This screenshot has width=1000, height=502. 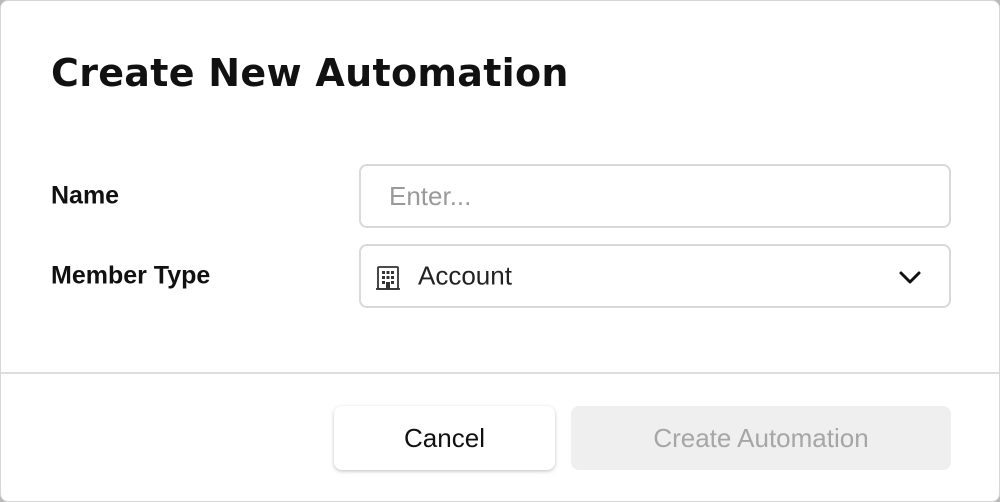 What do you see at coordinates (500, 373) in the screenshot?
I see `footer-divider` at bounding box center [500, 373].